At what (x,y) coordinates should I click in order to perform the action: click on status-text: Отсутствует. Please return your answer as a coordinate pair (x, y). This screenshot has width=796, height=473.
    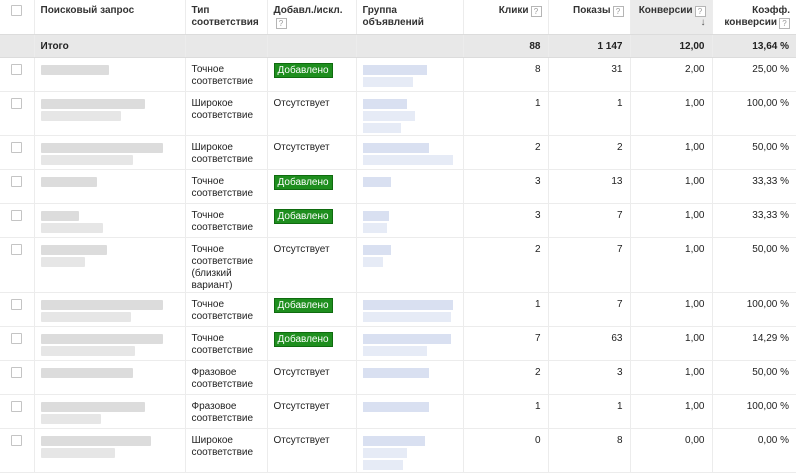
    Looking at the image, I should click on (301, 147).